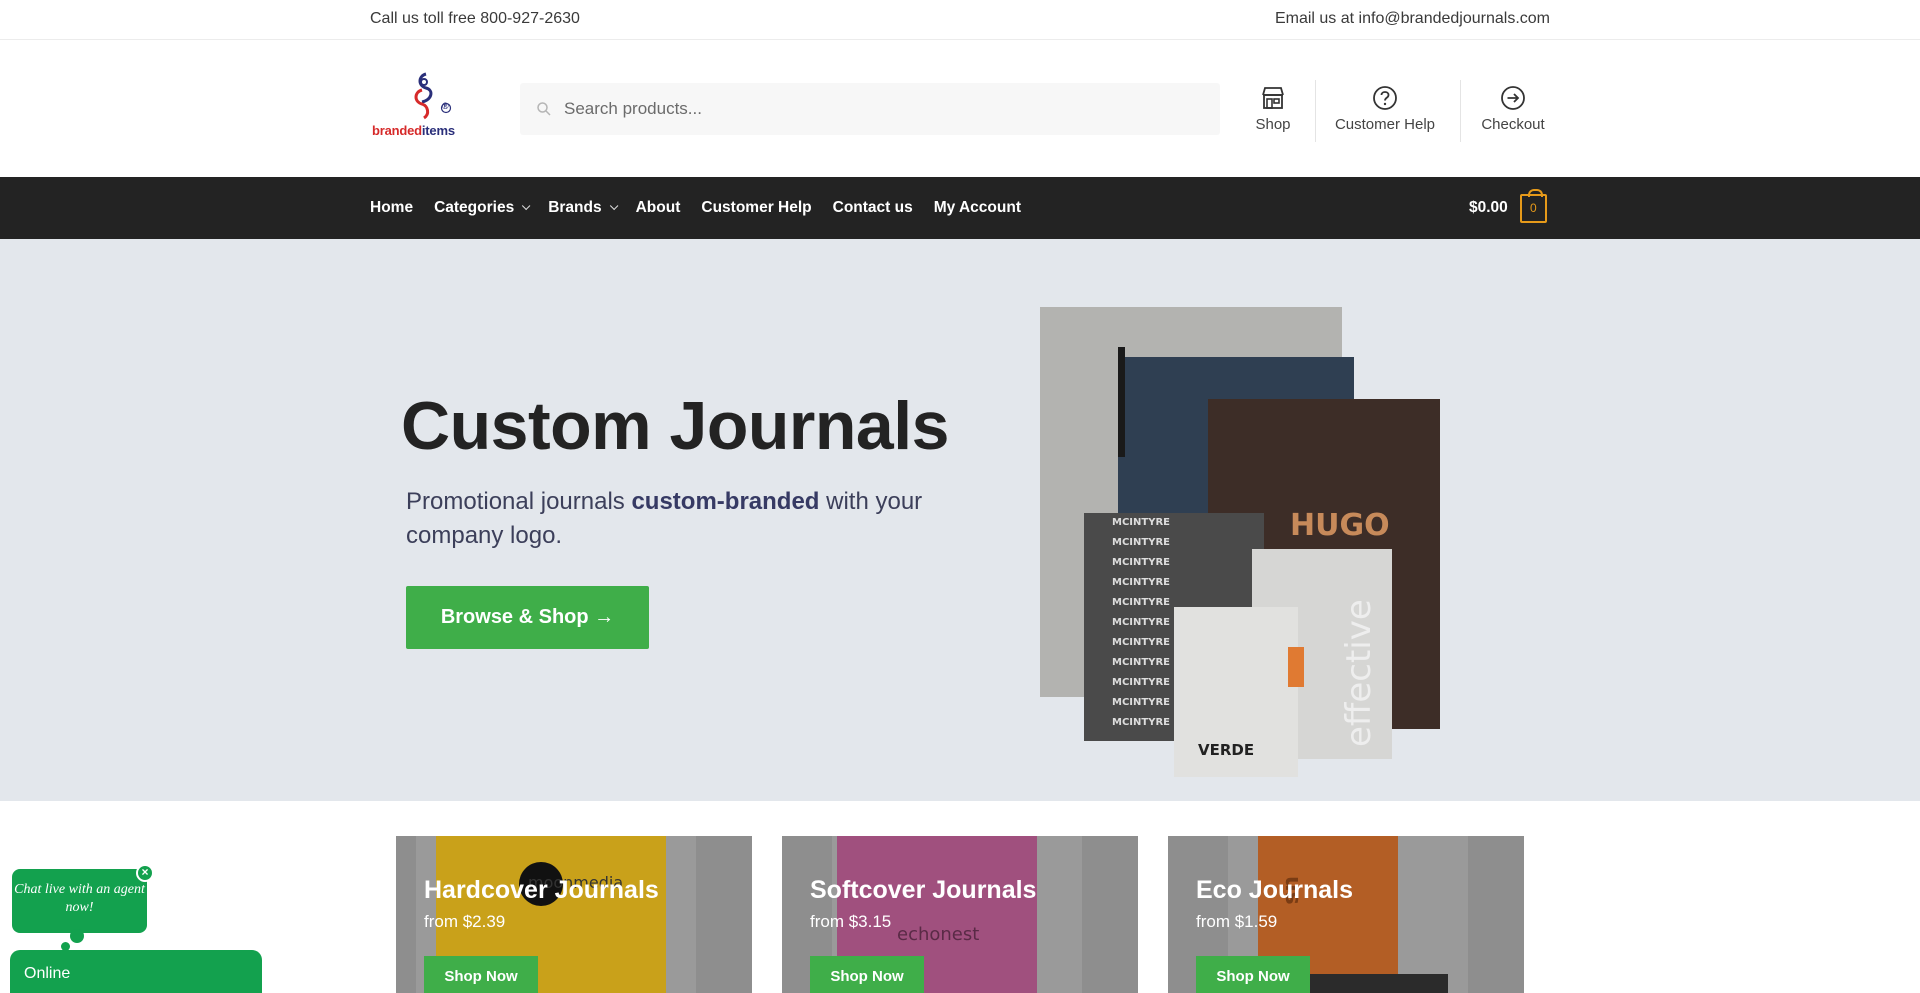 The image size is (1920, 993). I want to click on hugo-logo-text: HUGO, so click(1340, 525).